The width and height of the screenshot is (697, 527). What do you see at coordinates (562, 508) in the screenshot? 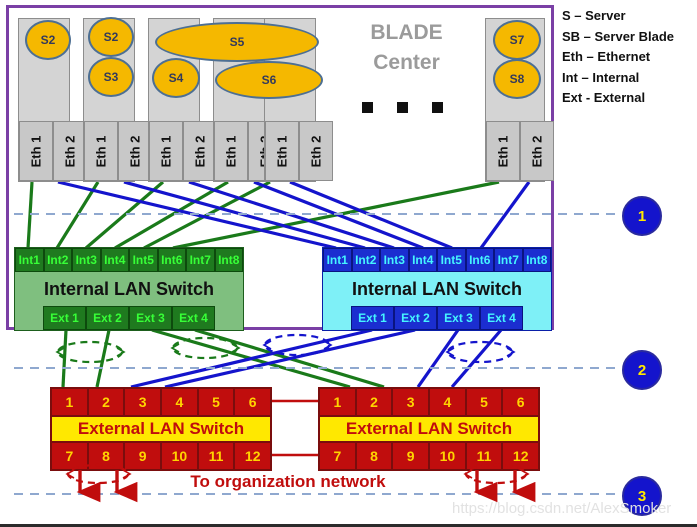
I see `watermark: https://blog.csdn.net/AlexSmoker` at bounding box center [562, 508].